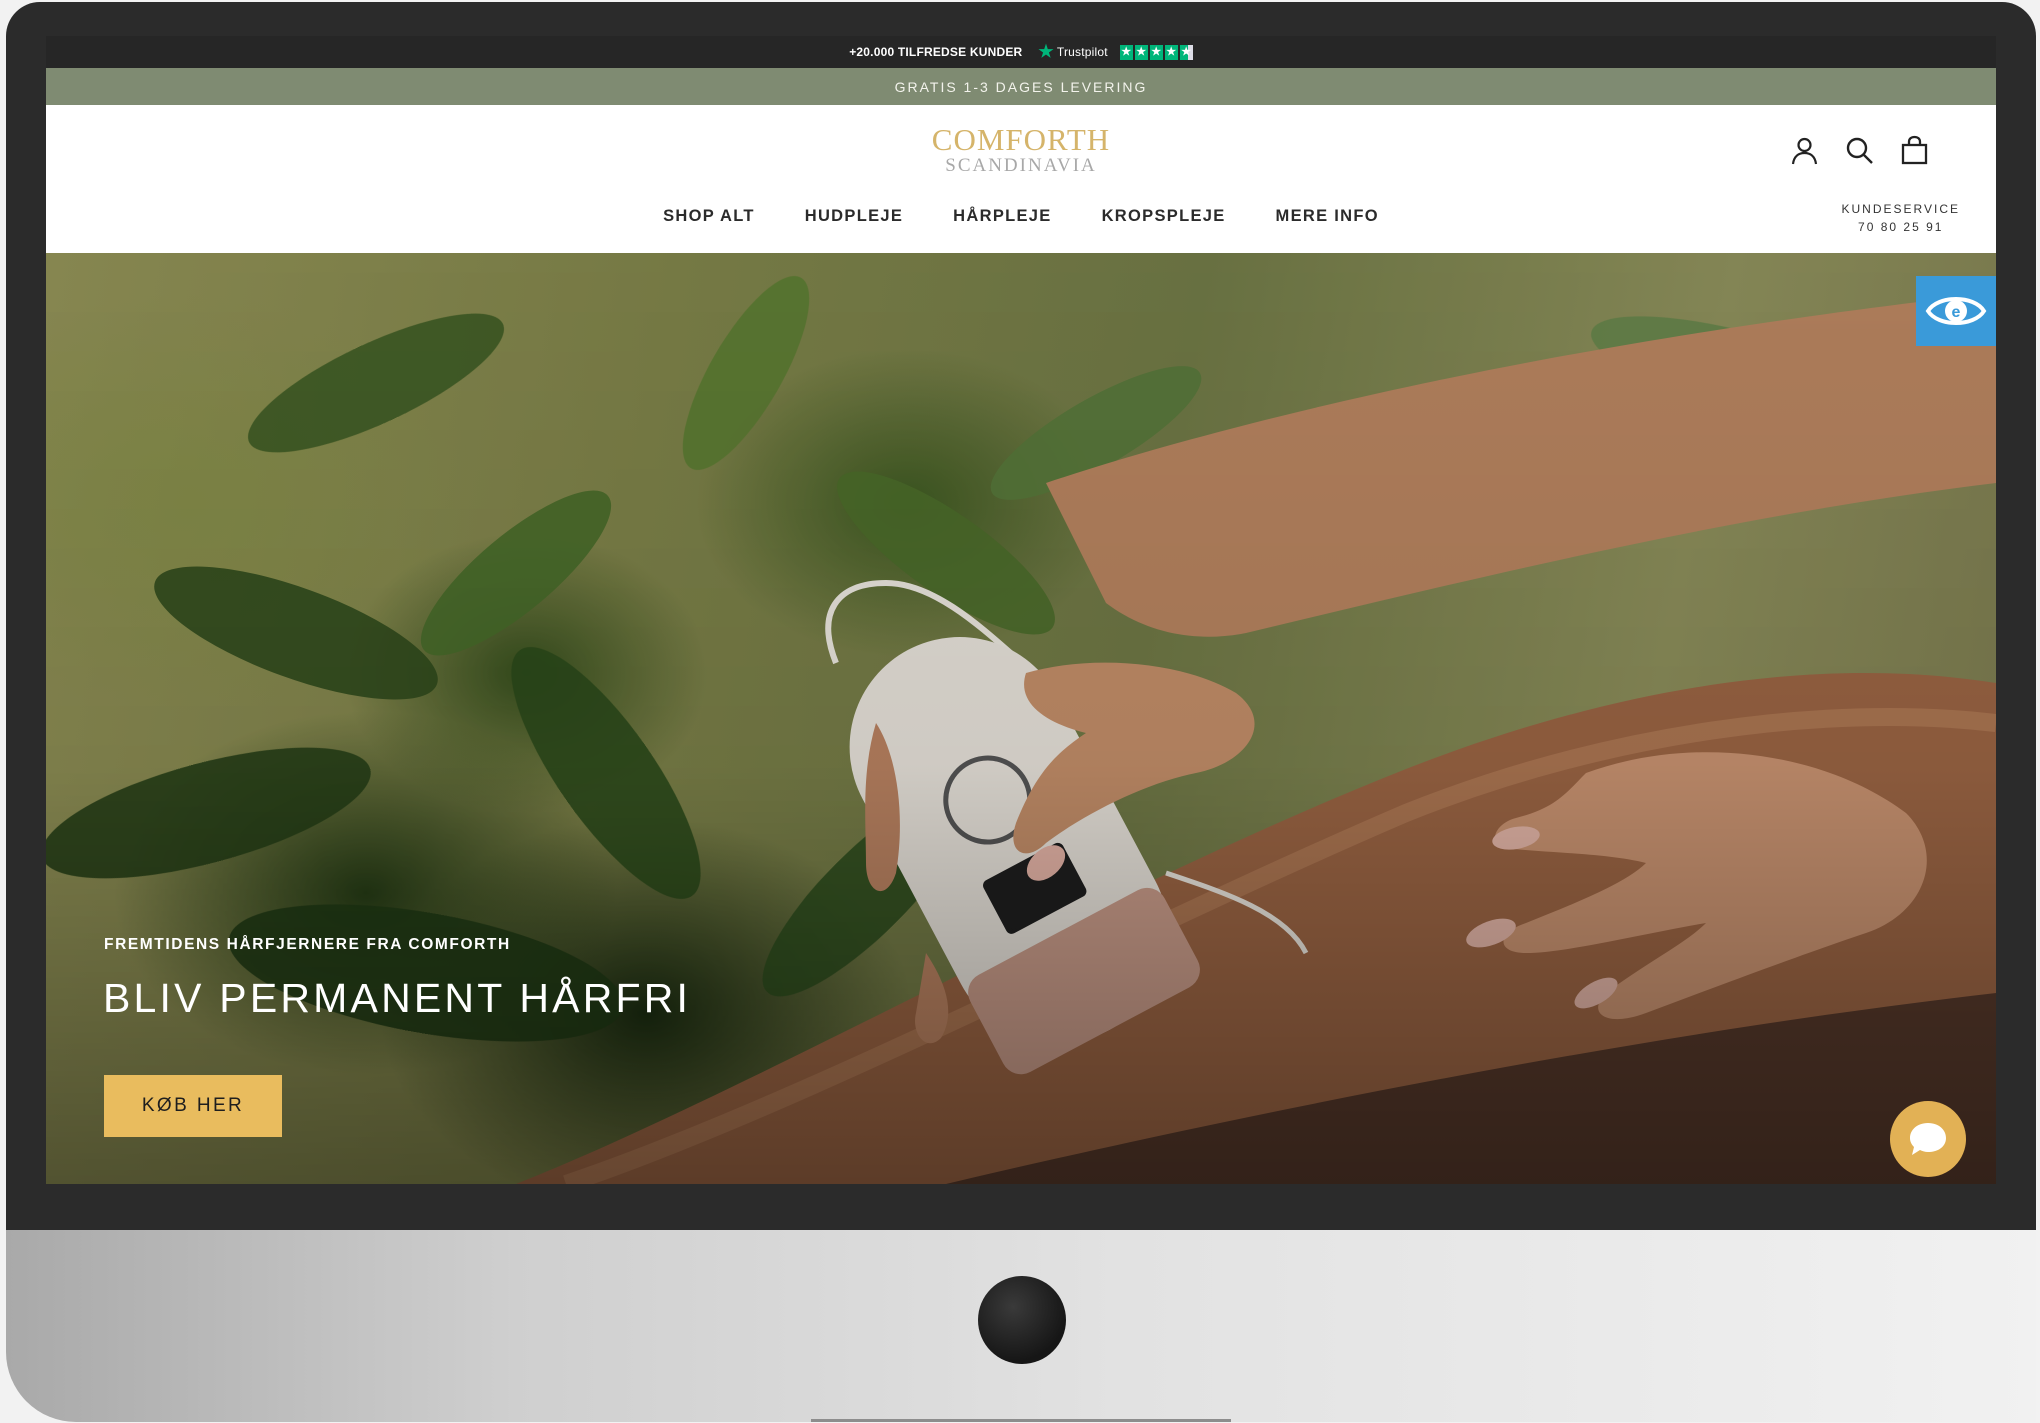  What do you see at coordinates (1046, 51) in the screenshot?
I see `trustpilot-star-icon: ★` at bounding box center [1046, 51].